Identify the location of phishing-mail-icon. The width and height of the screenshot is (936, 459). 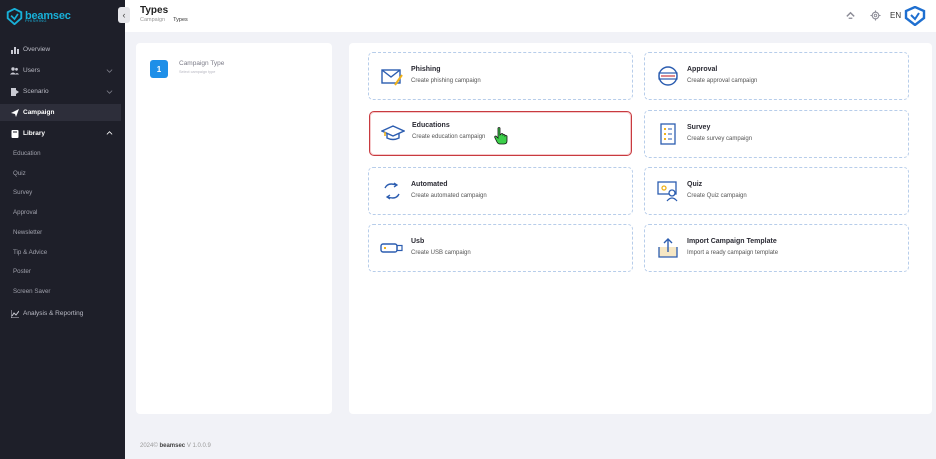
(392, 77).